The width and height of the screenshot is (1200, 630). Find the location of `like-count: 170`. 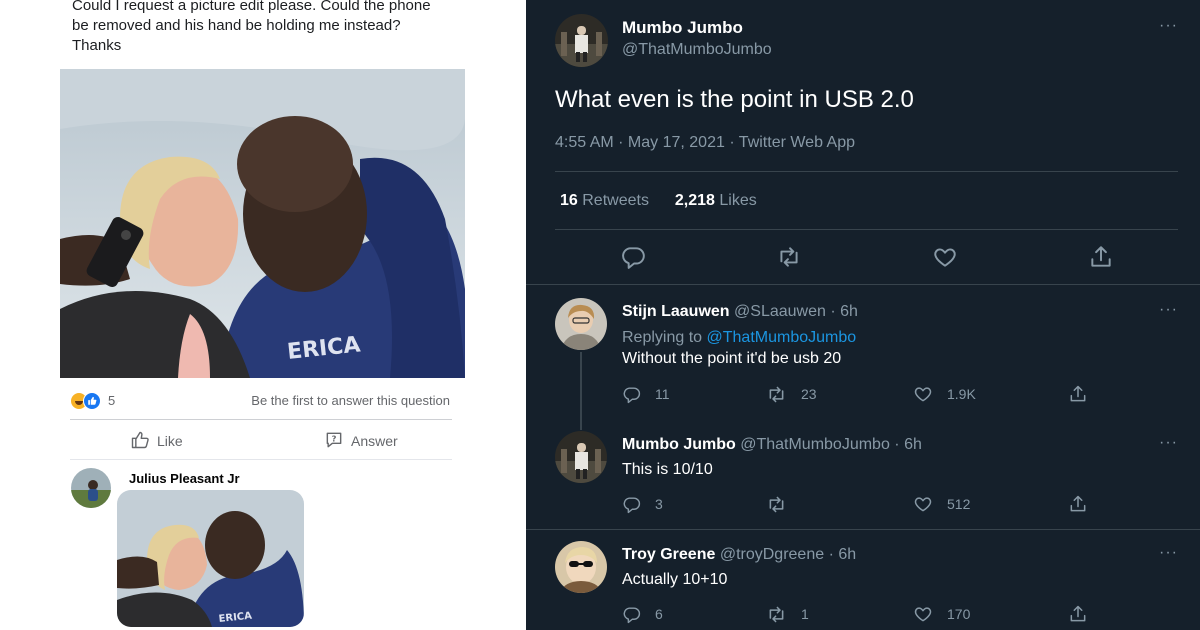

like-count: 170 is located at coordinates (959, 614).